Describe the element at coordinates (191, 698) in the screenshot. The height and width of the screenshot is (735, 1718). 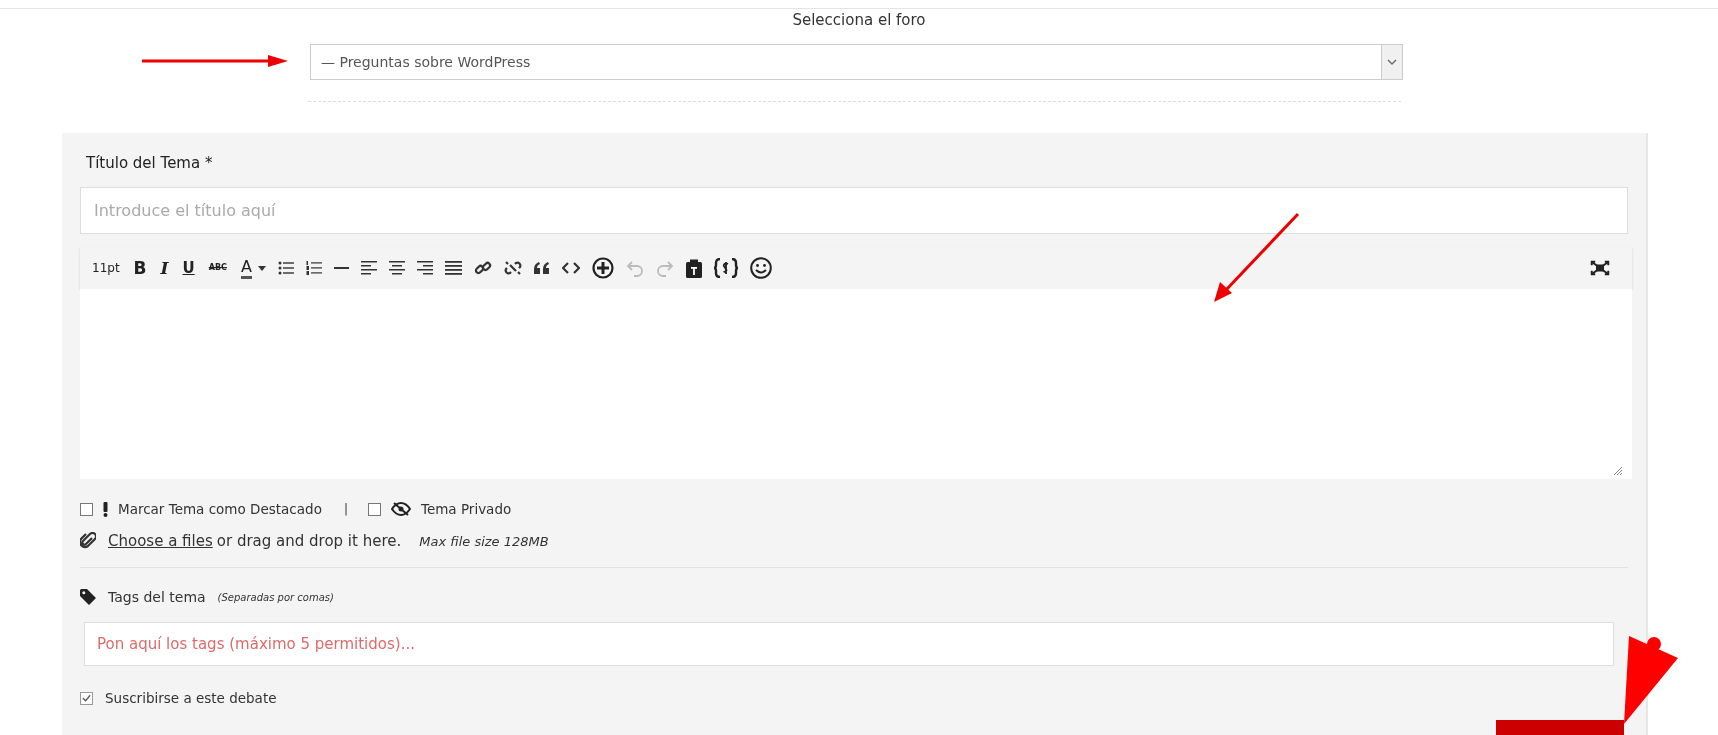
I see `subscribe-label: Suscribirse a este debate` at that location.